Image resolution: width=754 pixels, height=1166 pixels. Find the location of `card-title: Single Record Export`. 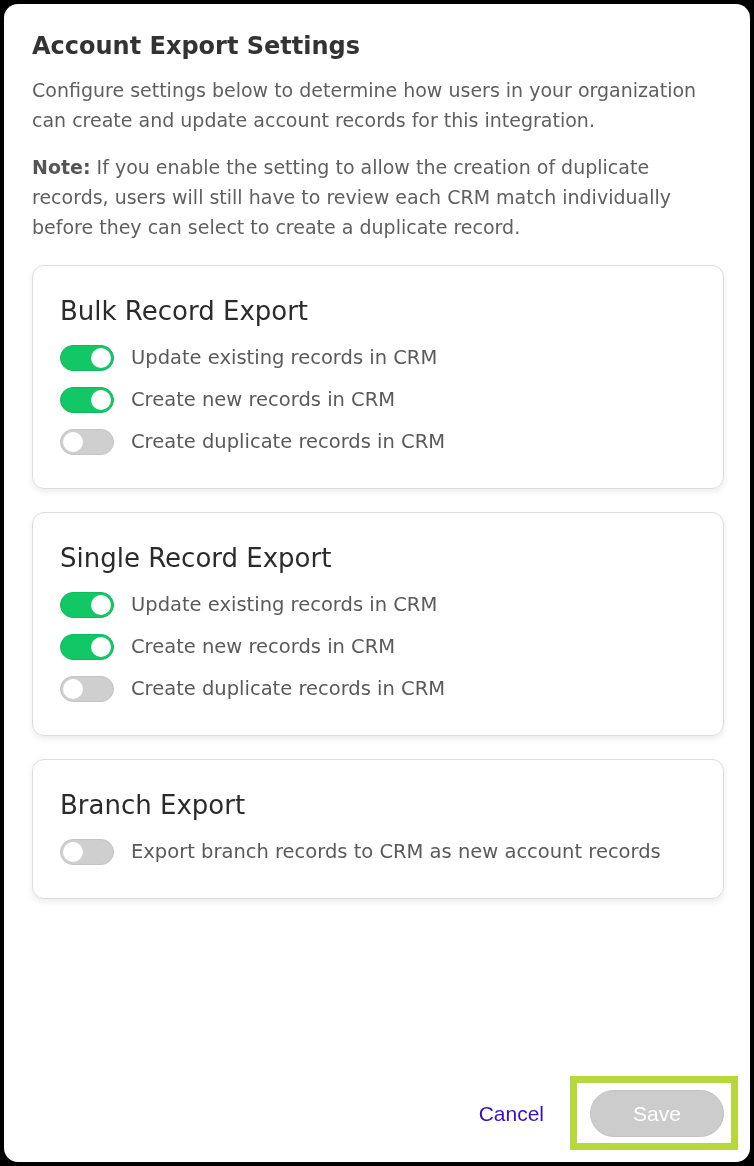

card-title: Single Record Export is located at coordinates (196, 558).